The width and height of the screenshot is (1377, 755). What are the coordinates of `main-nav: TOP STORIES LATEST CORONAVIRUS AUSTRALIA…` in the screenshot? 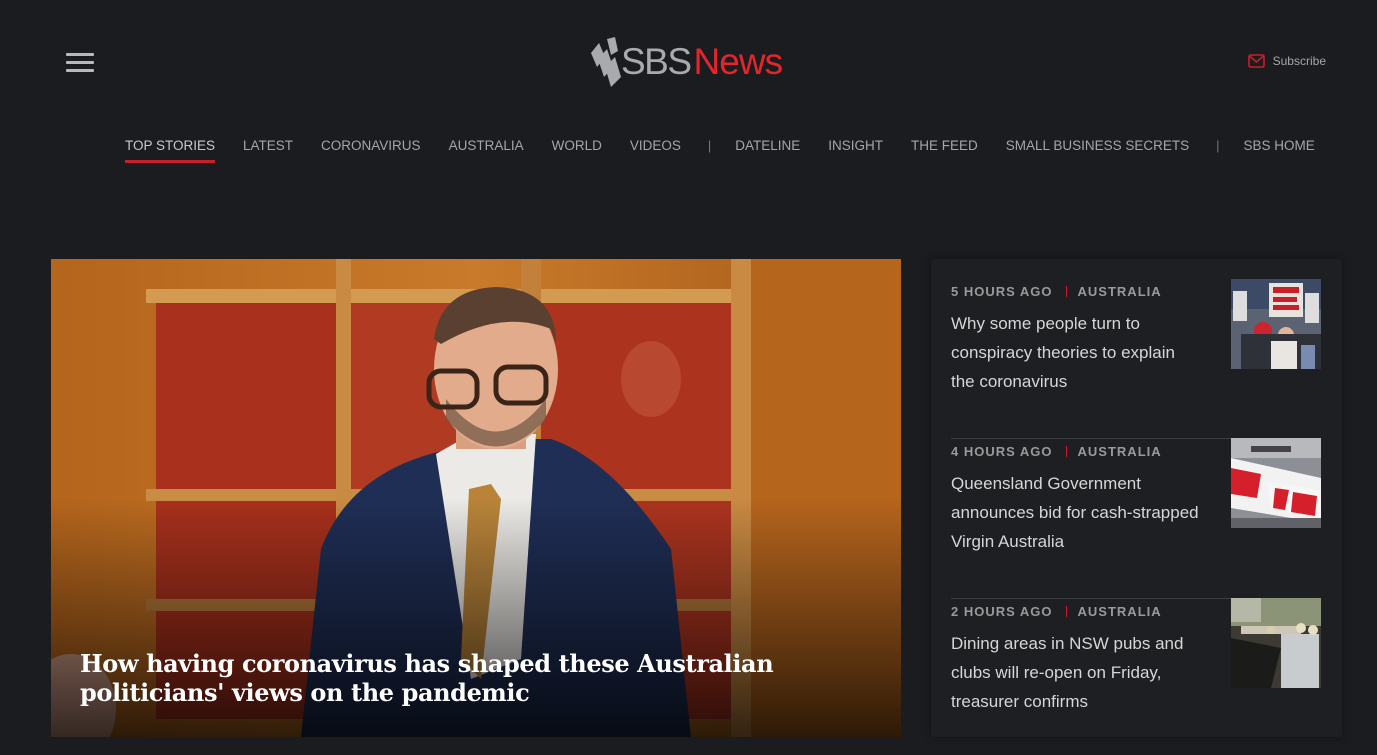 It's located at (734, 150).